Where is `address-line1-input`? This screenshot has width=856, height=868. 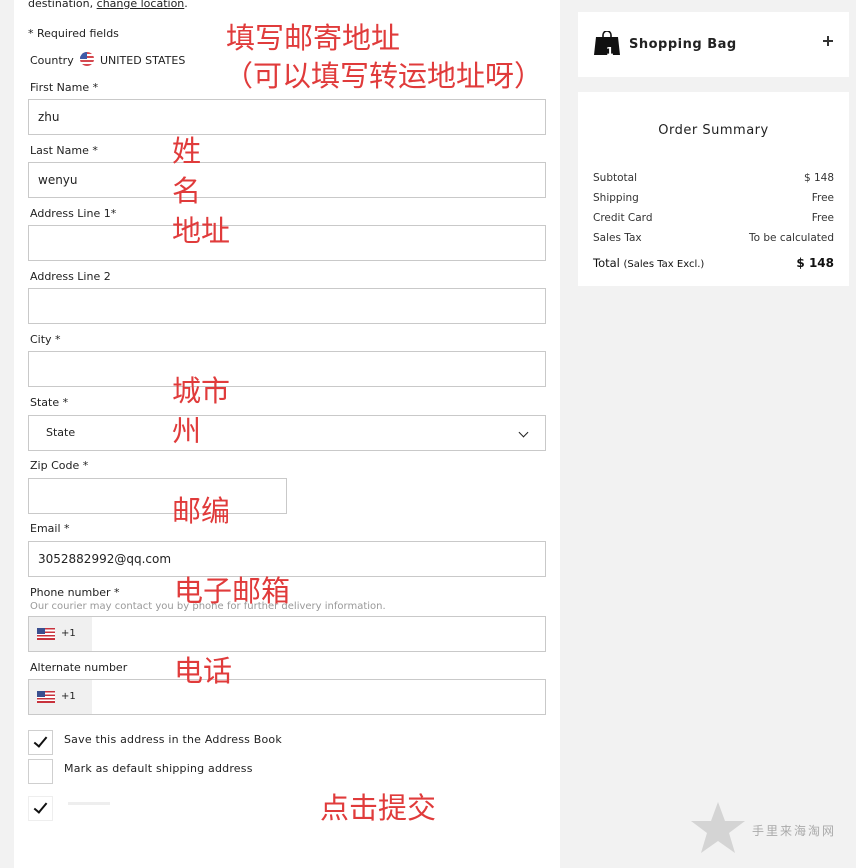
address-line1-input is located at coordinates (287, 243).